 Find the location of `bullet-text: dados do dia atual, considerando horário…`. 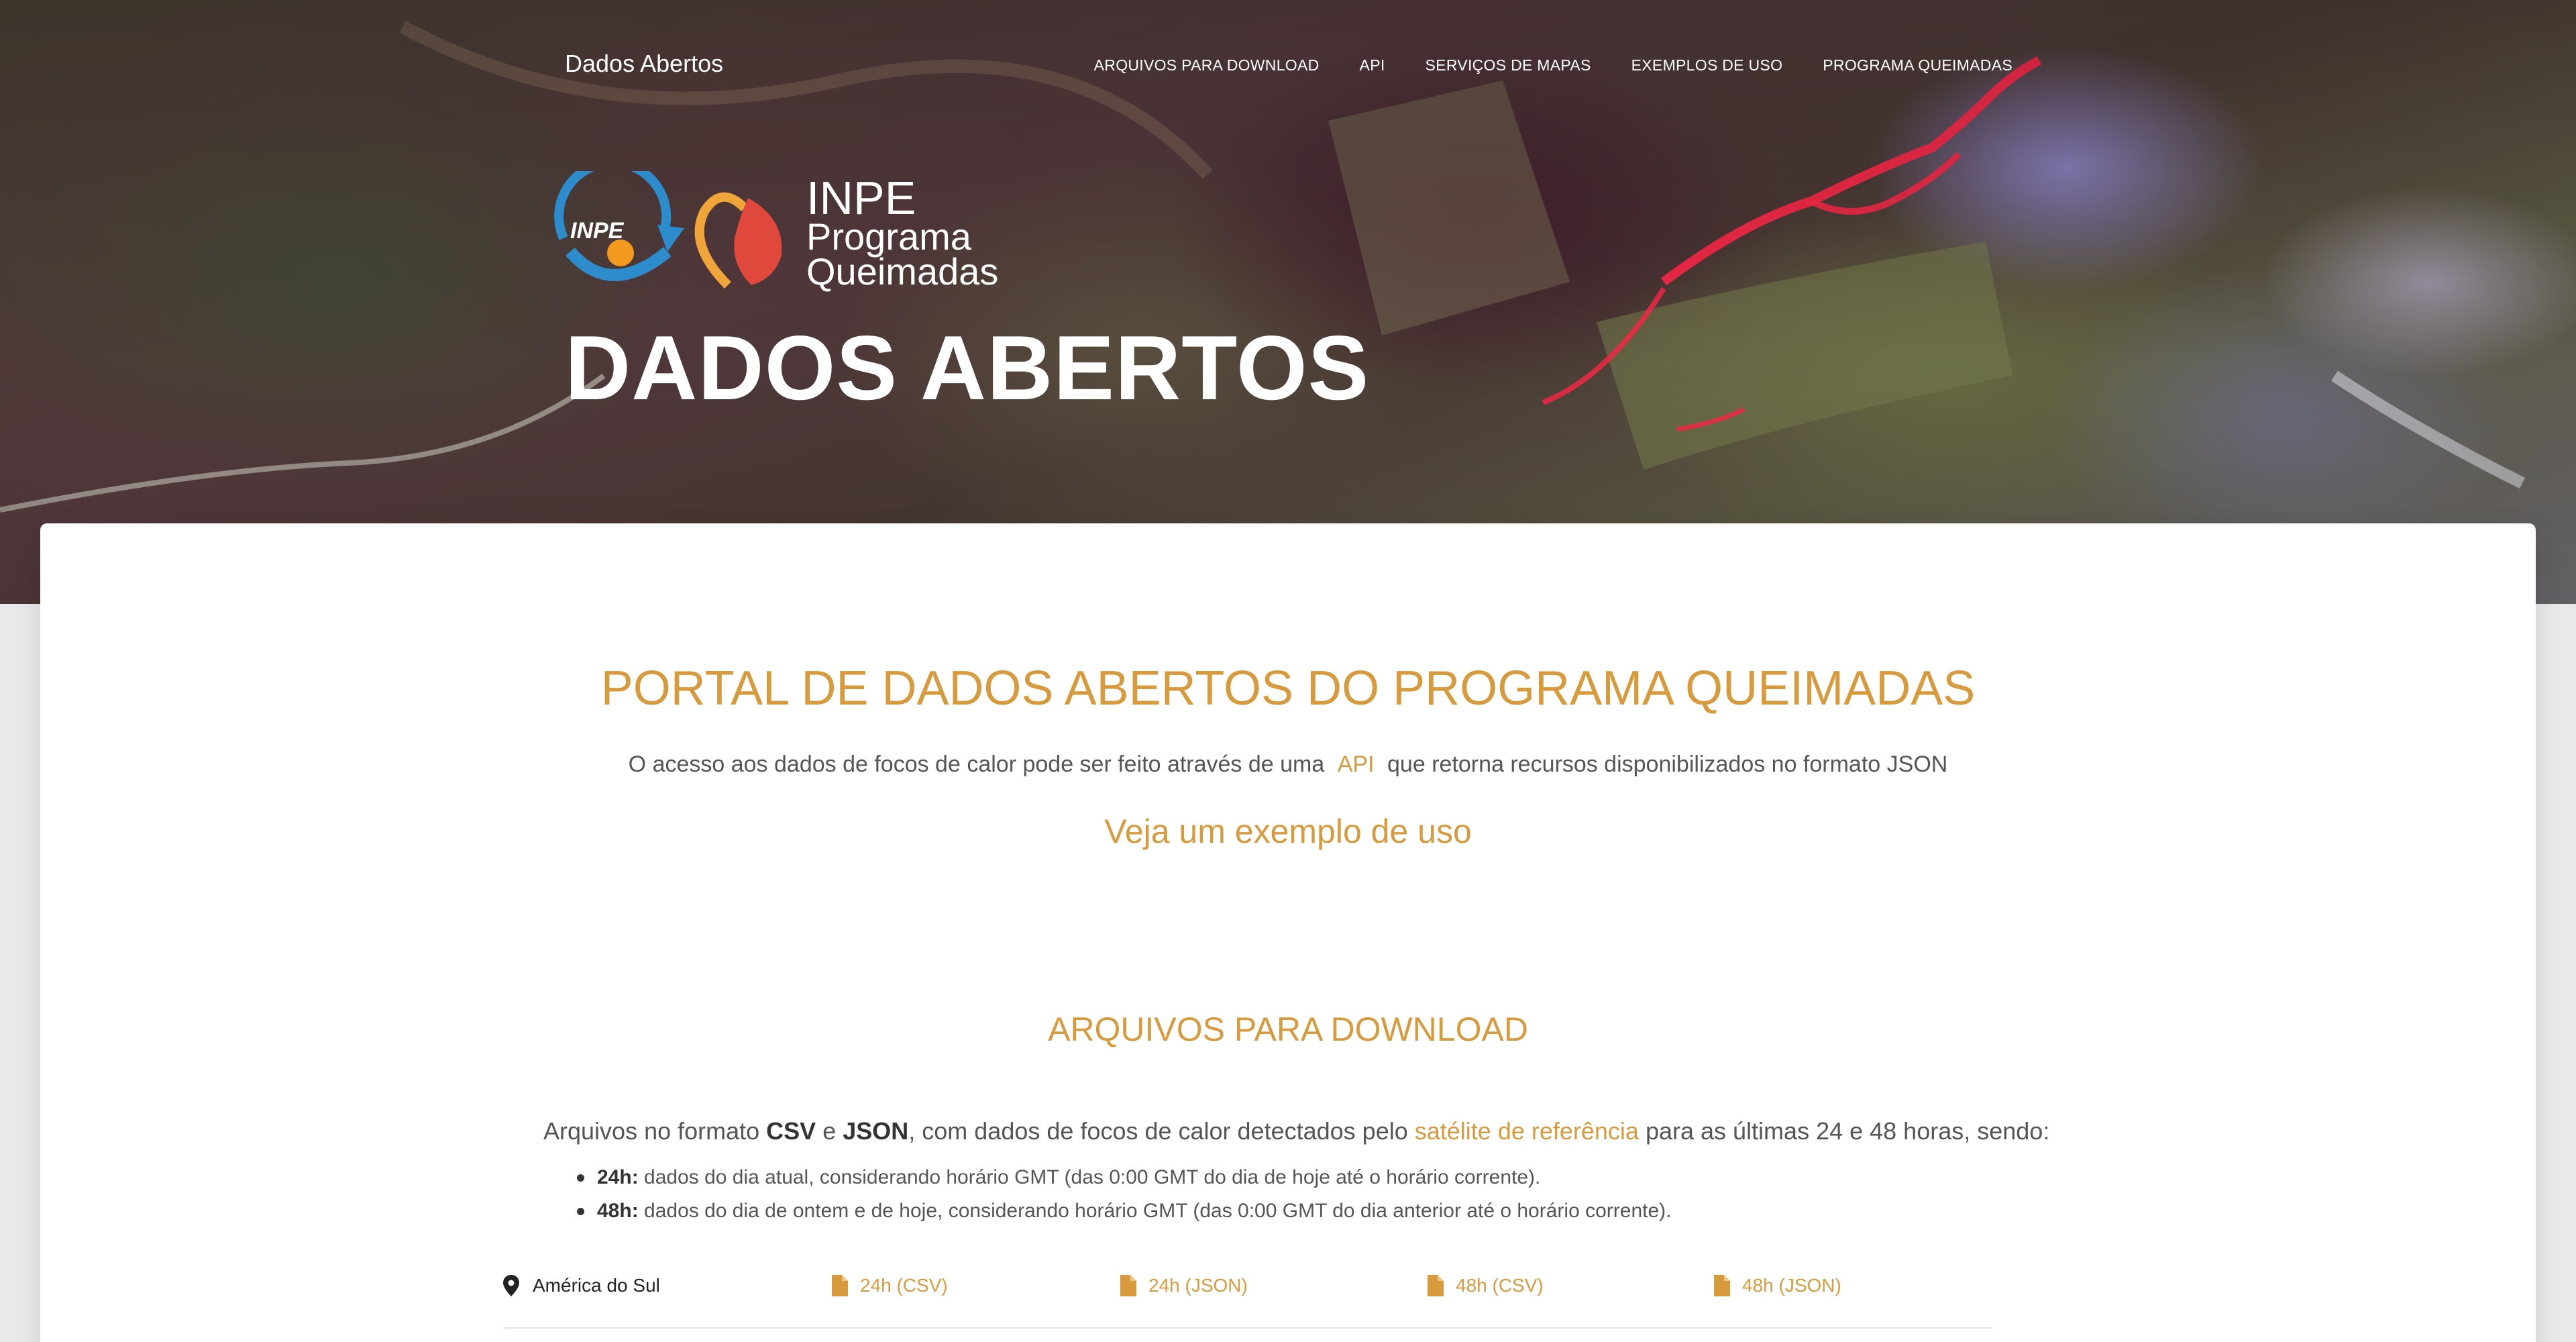

bullet-text: dados do dia atual, considerando horário… is located at coordinates (1089, 1177).